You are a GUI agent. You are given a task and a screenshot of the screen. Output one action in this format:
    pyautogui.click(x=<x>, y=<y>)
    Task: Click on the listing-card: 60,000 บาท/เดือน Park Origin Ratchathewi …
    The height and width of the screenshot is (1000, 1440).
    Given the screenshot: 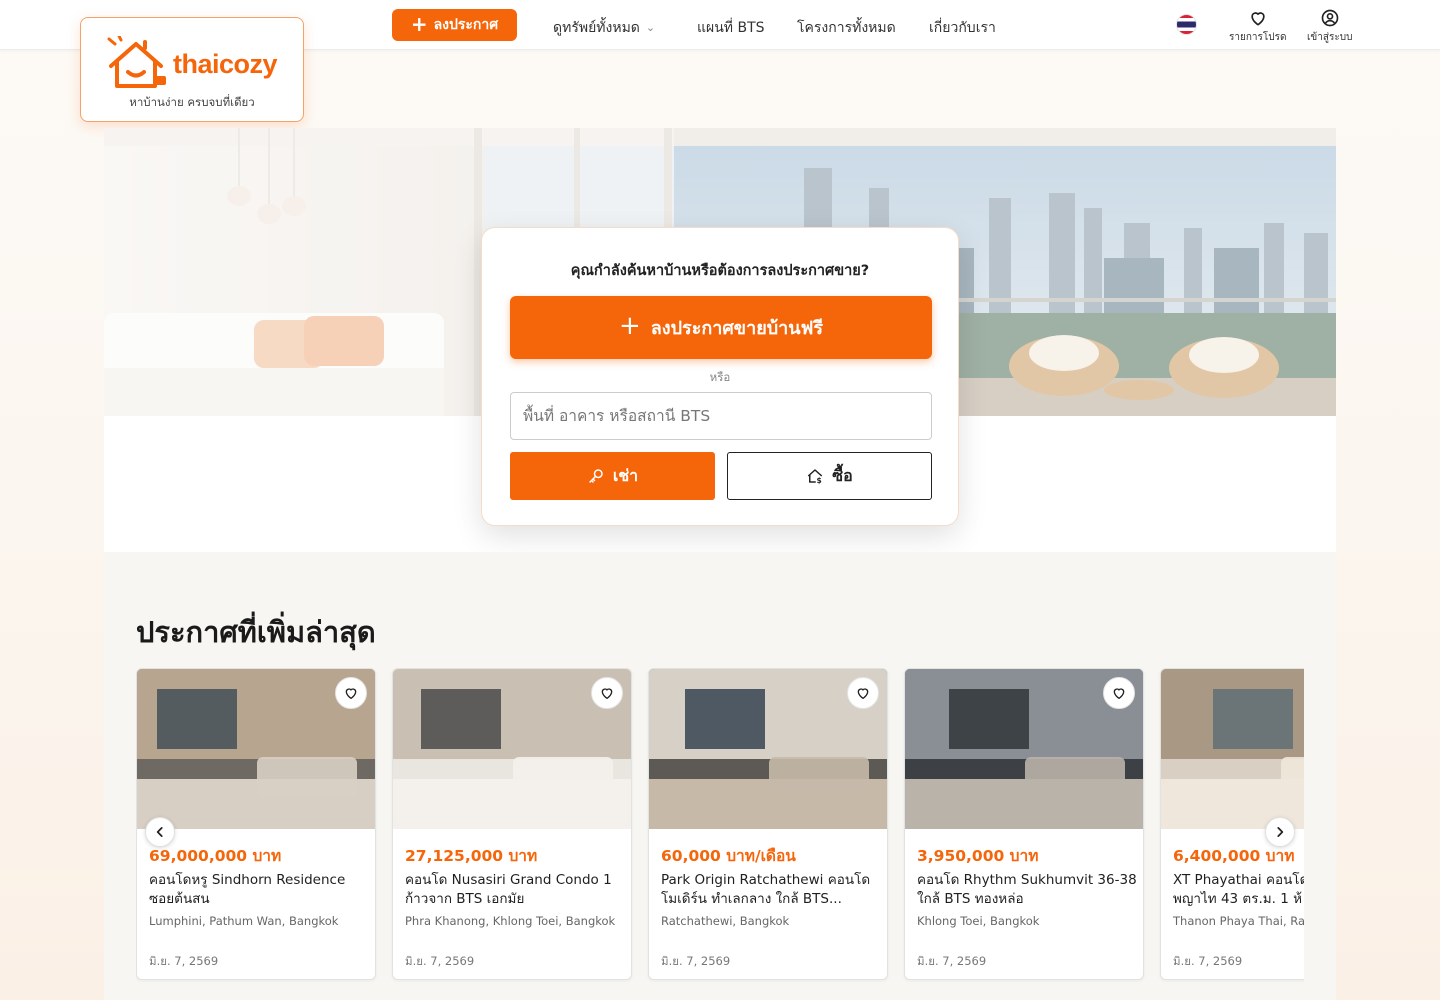 What is the action you would take?
    pyautogui.click(x=768, y=824)
    